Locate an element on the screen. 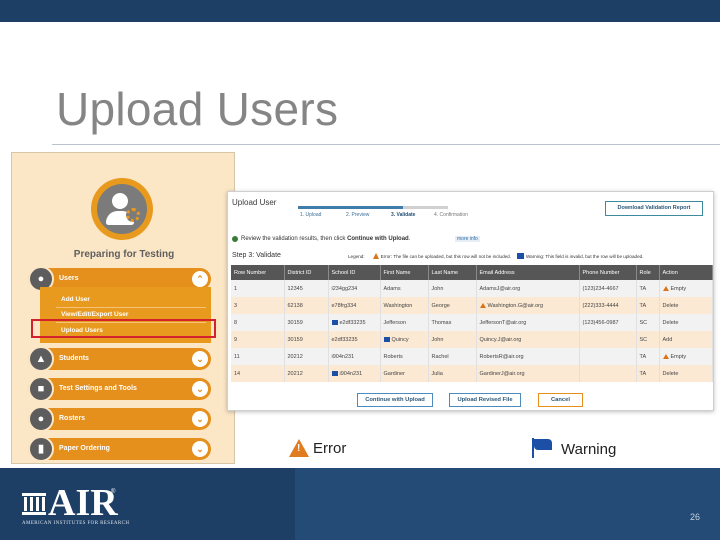 The image size is (720, 540). panel-title: Upload User is located at coordinates (254, 202).